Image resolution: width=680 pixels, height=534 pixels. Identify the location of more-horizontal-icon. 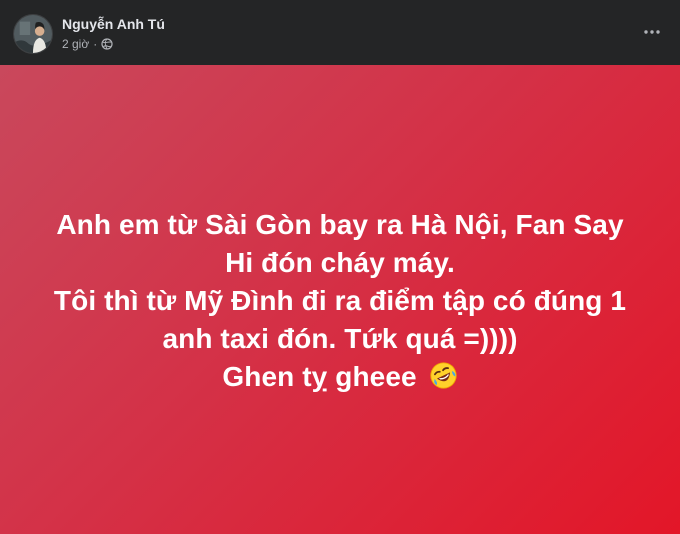
(652, 32).